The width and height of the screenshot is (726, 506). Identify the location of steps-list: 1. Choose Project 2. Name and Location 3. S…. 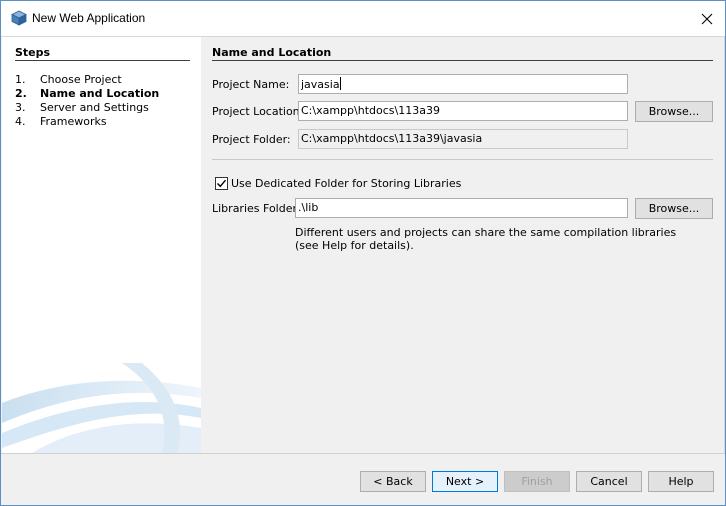
(87, 101).